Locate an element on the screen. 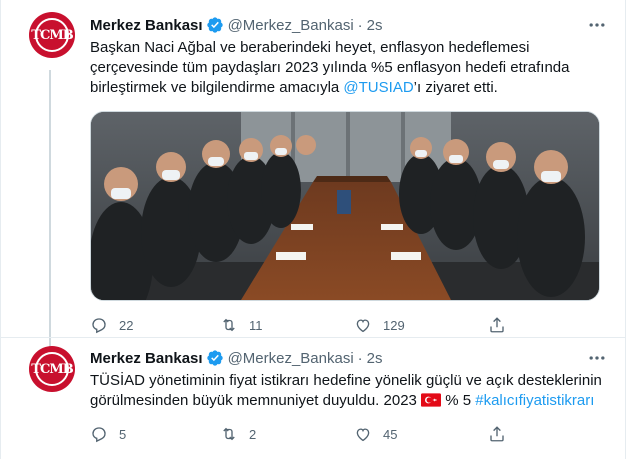 This screenshot has height=459, width=643. reply-button: 22 is located at coordinates (111, 325).